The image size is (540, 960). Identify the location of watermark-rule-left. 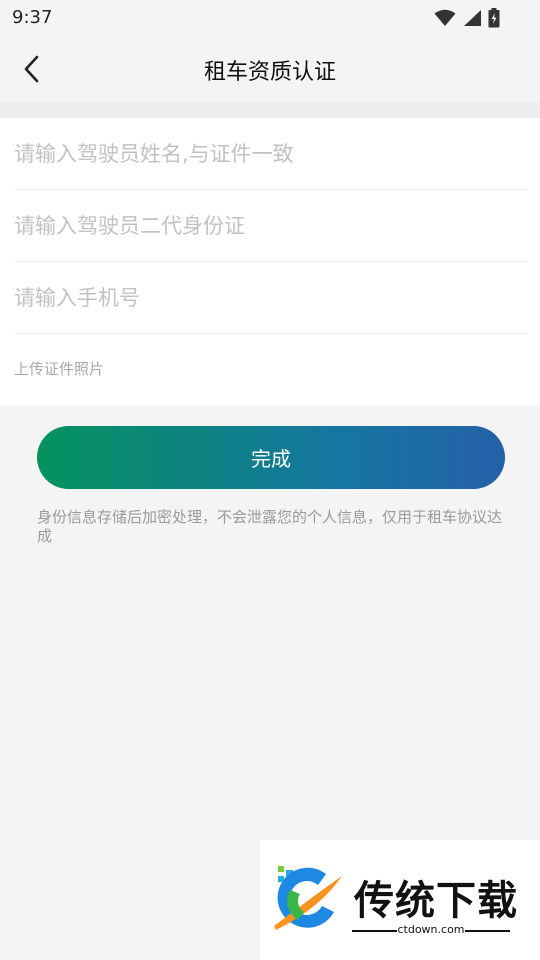
(374, 931).